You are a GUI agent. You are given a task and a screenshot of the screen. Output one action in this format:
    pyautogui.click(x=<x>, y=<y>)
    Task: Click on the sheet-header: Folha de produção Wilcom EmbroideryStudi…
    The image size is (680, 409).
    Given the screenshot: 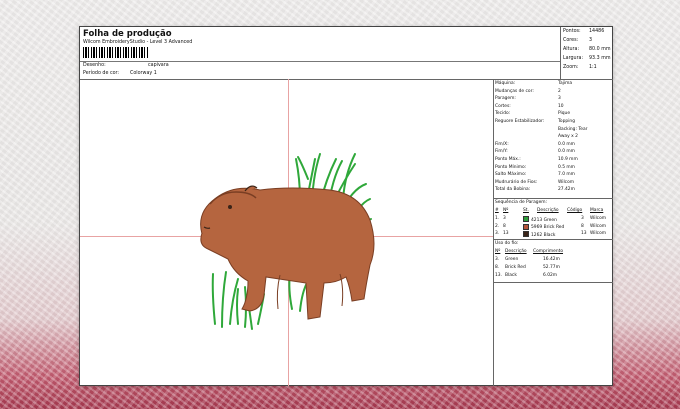 What is the action you would take?
    pyautogui.click(x=346, y=53)
    